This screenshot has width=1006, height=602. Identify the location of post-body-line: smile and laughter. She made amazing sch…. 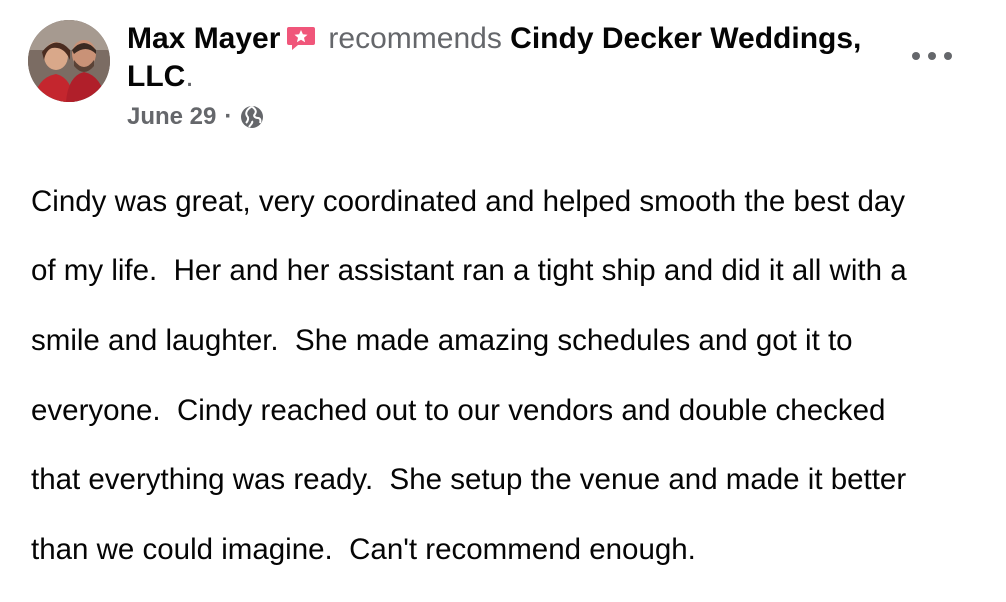
(442, 340).